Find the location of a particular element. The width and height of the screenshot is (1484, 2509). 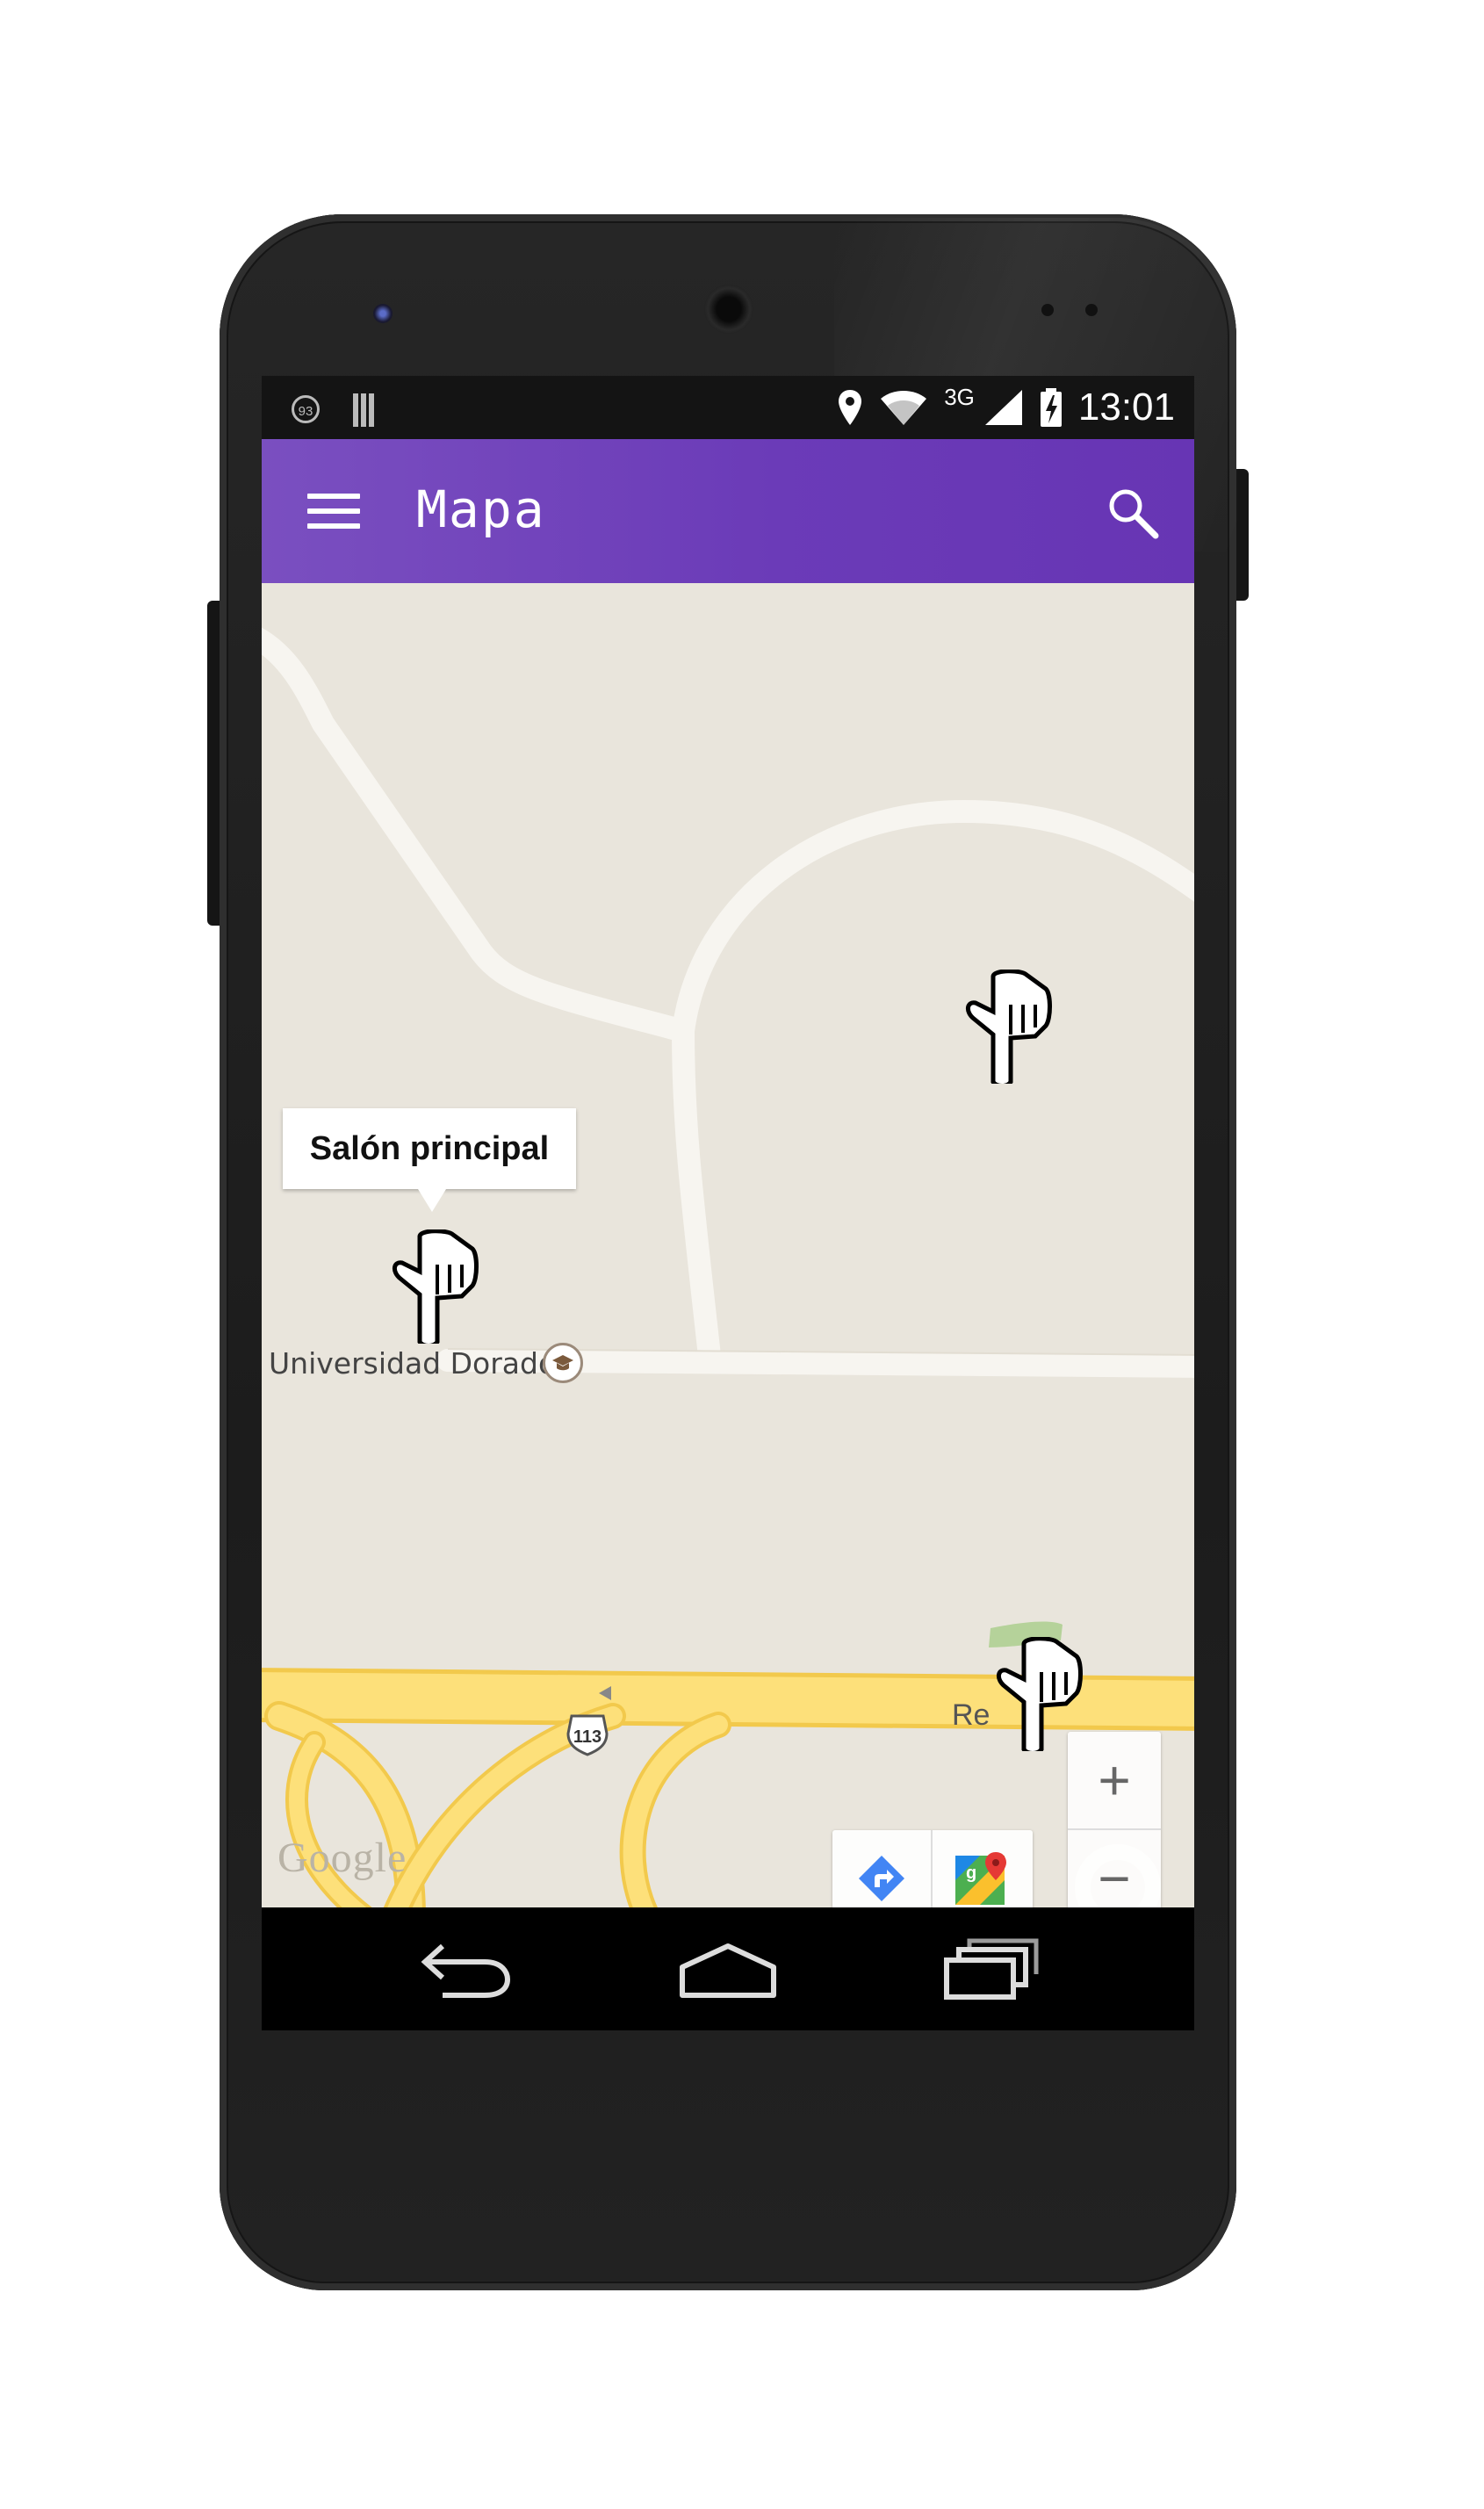

location-icon is located at coordinates (850, 407).